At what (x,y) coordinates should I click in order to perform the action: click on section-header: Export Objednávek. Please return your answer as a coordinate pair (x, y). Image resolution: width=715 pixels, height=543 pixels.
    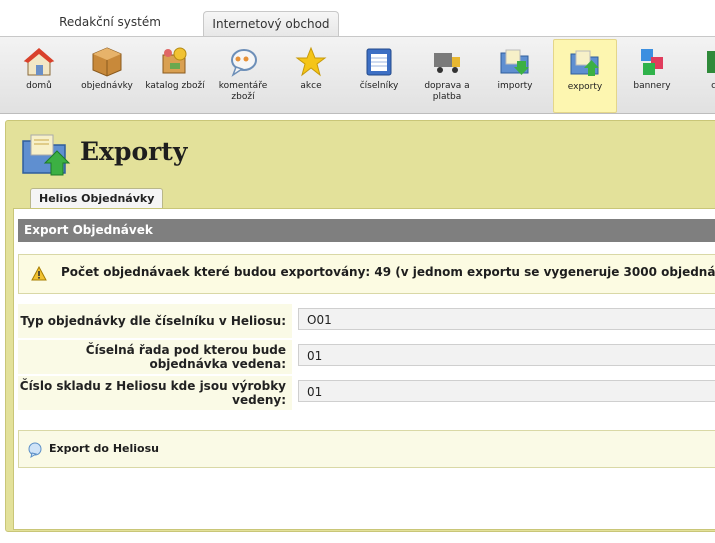
    Looking at the image, I should click on (366, 230).